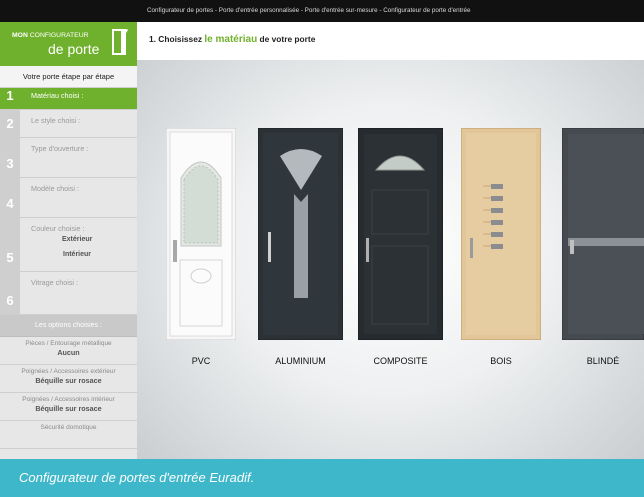  I want to click on material-label-wood: BOIS, so click(501, 361).